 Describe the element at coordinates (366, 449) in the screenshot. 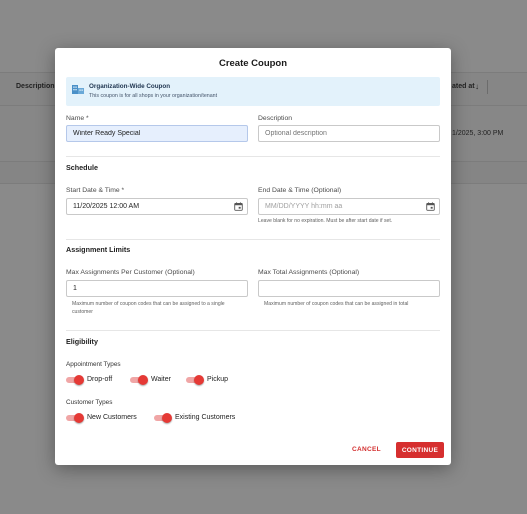

I see `cancel-button: CANCEL` at that location.